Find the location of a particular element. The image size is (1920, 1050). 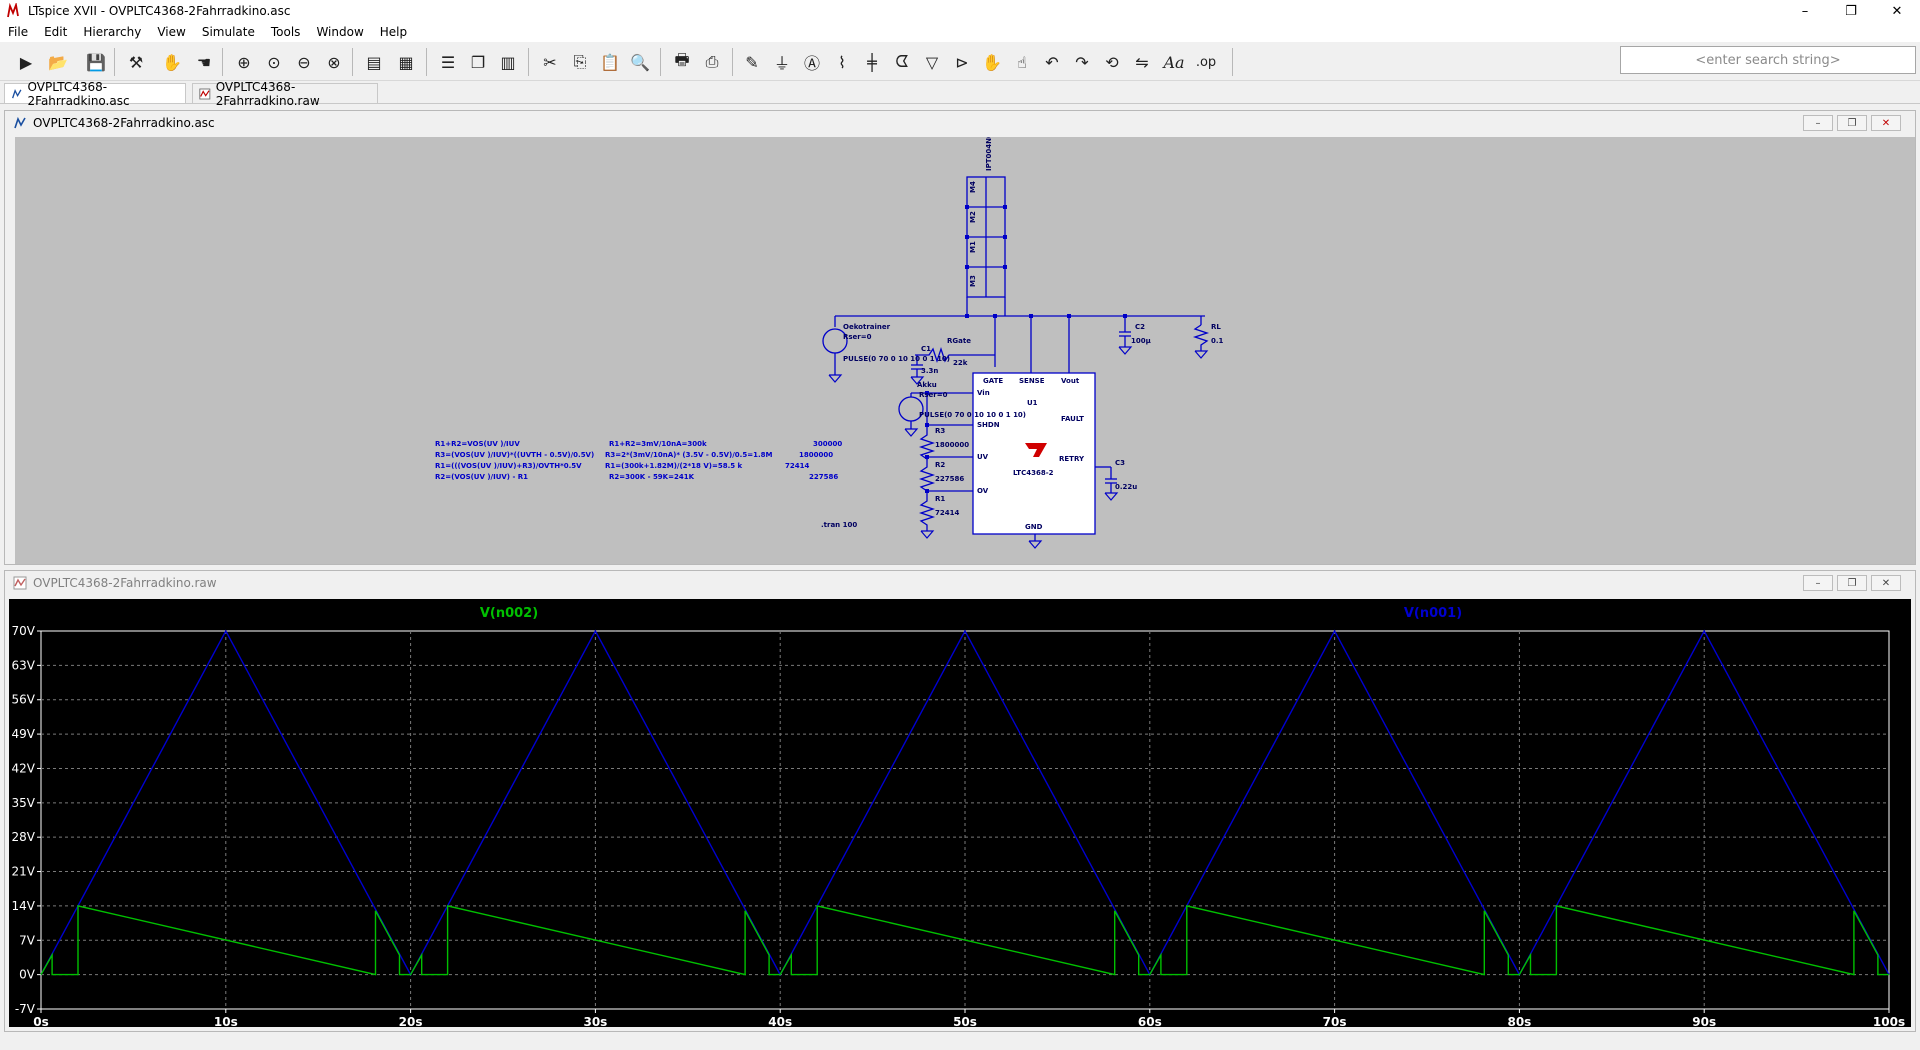

resistor-icon: ⌇ is located at coordinates (842, 62).